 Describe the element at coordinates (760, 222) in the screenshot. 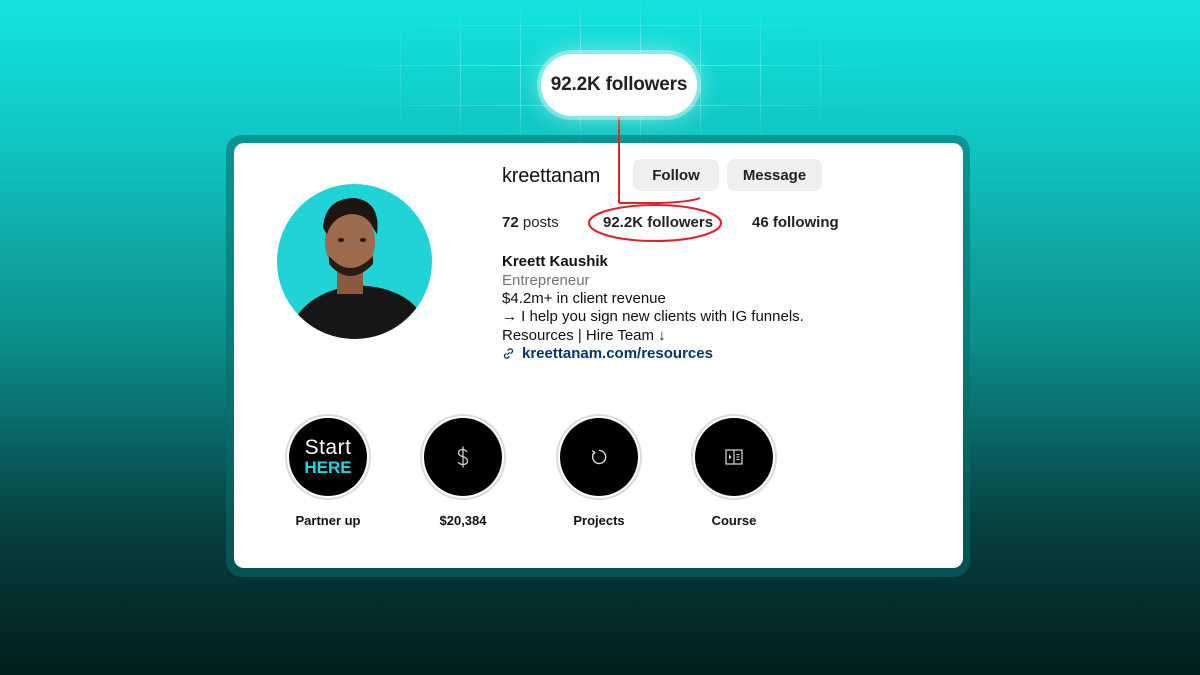

I see `following-count: 46` at that location.